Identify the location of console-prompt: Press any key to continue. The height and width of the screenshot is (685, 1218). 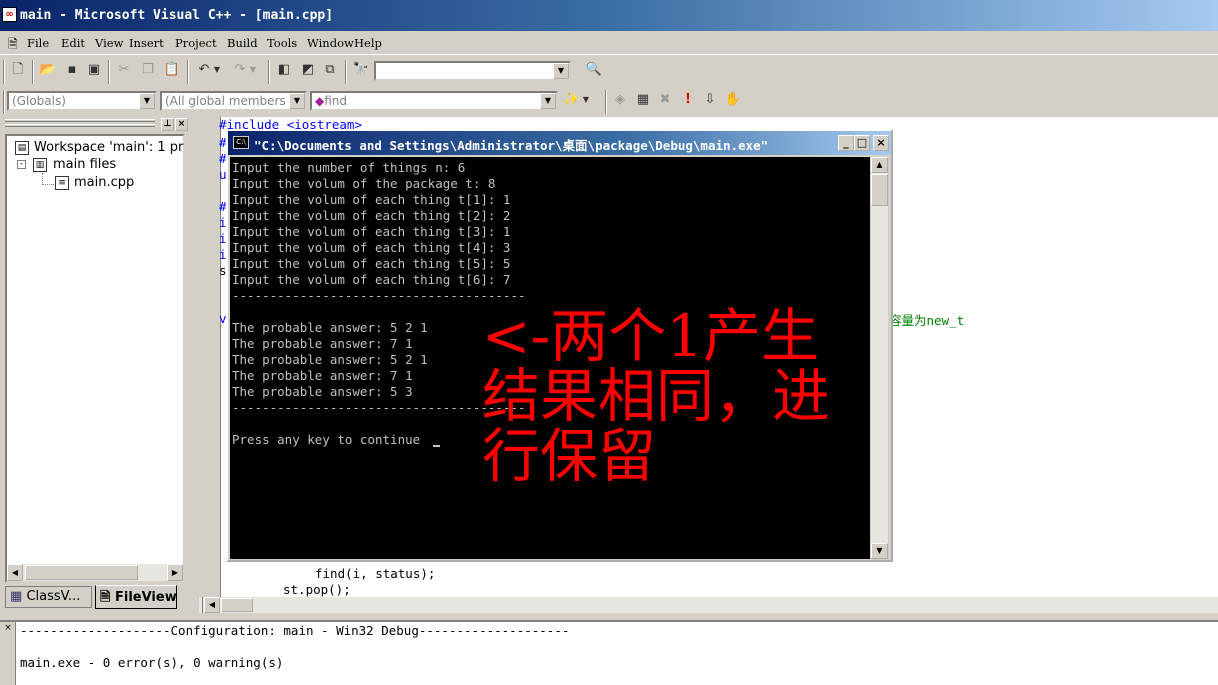
(326, 439).